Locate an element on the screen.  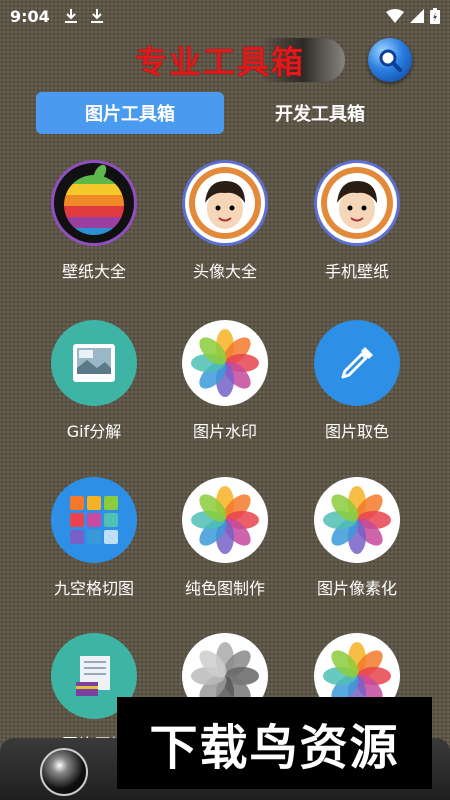
search-button is located at coordinates (390, 60).